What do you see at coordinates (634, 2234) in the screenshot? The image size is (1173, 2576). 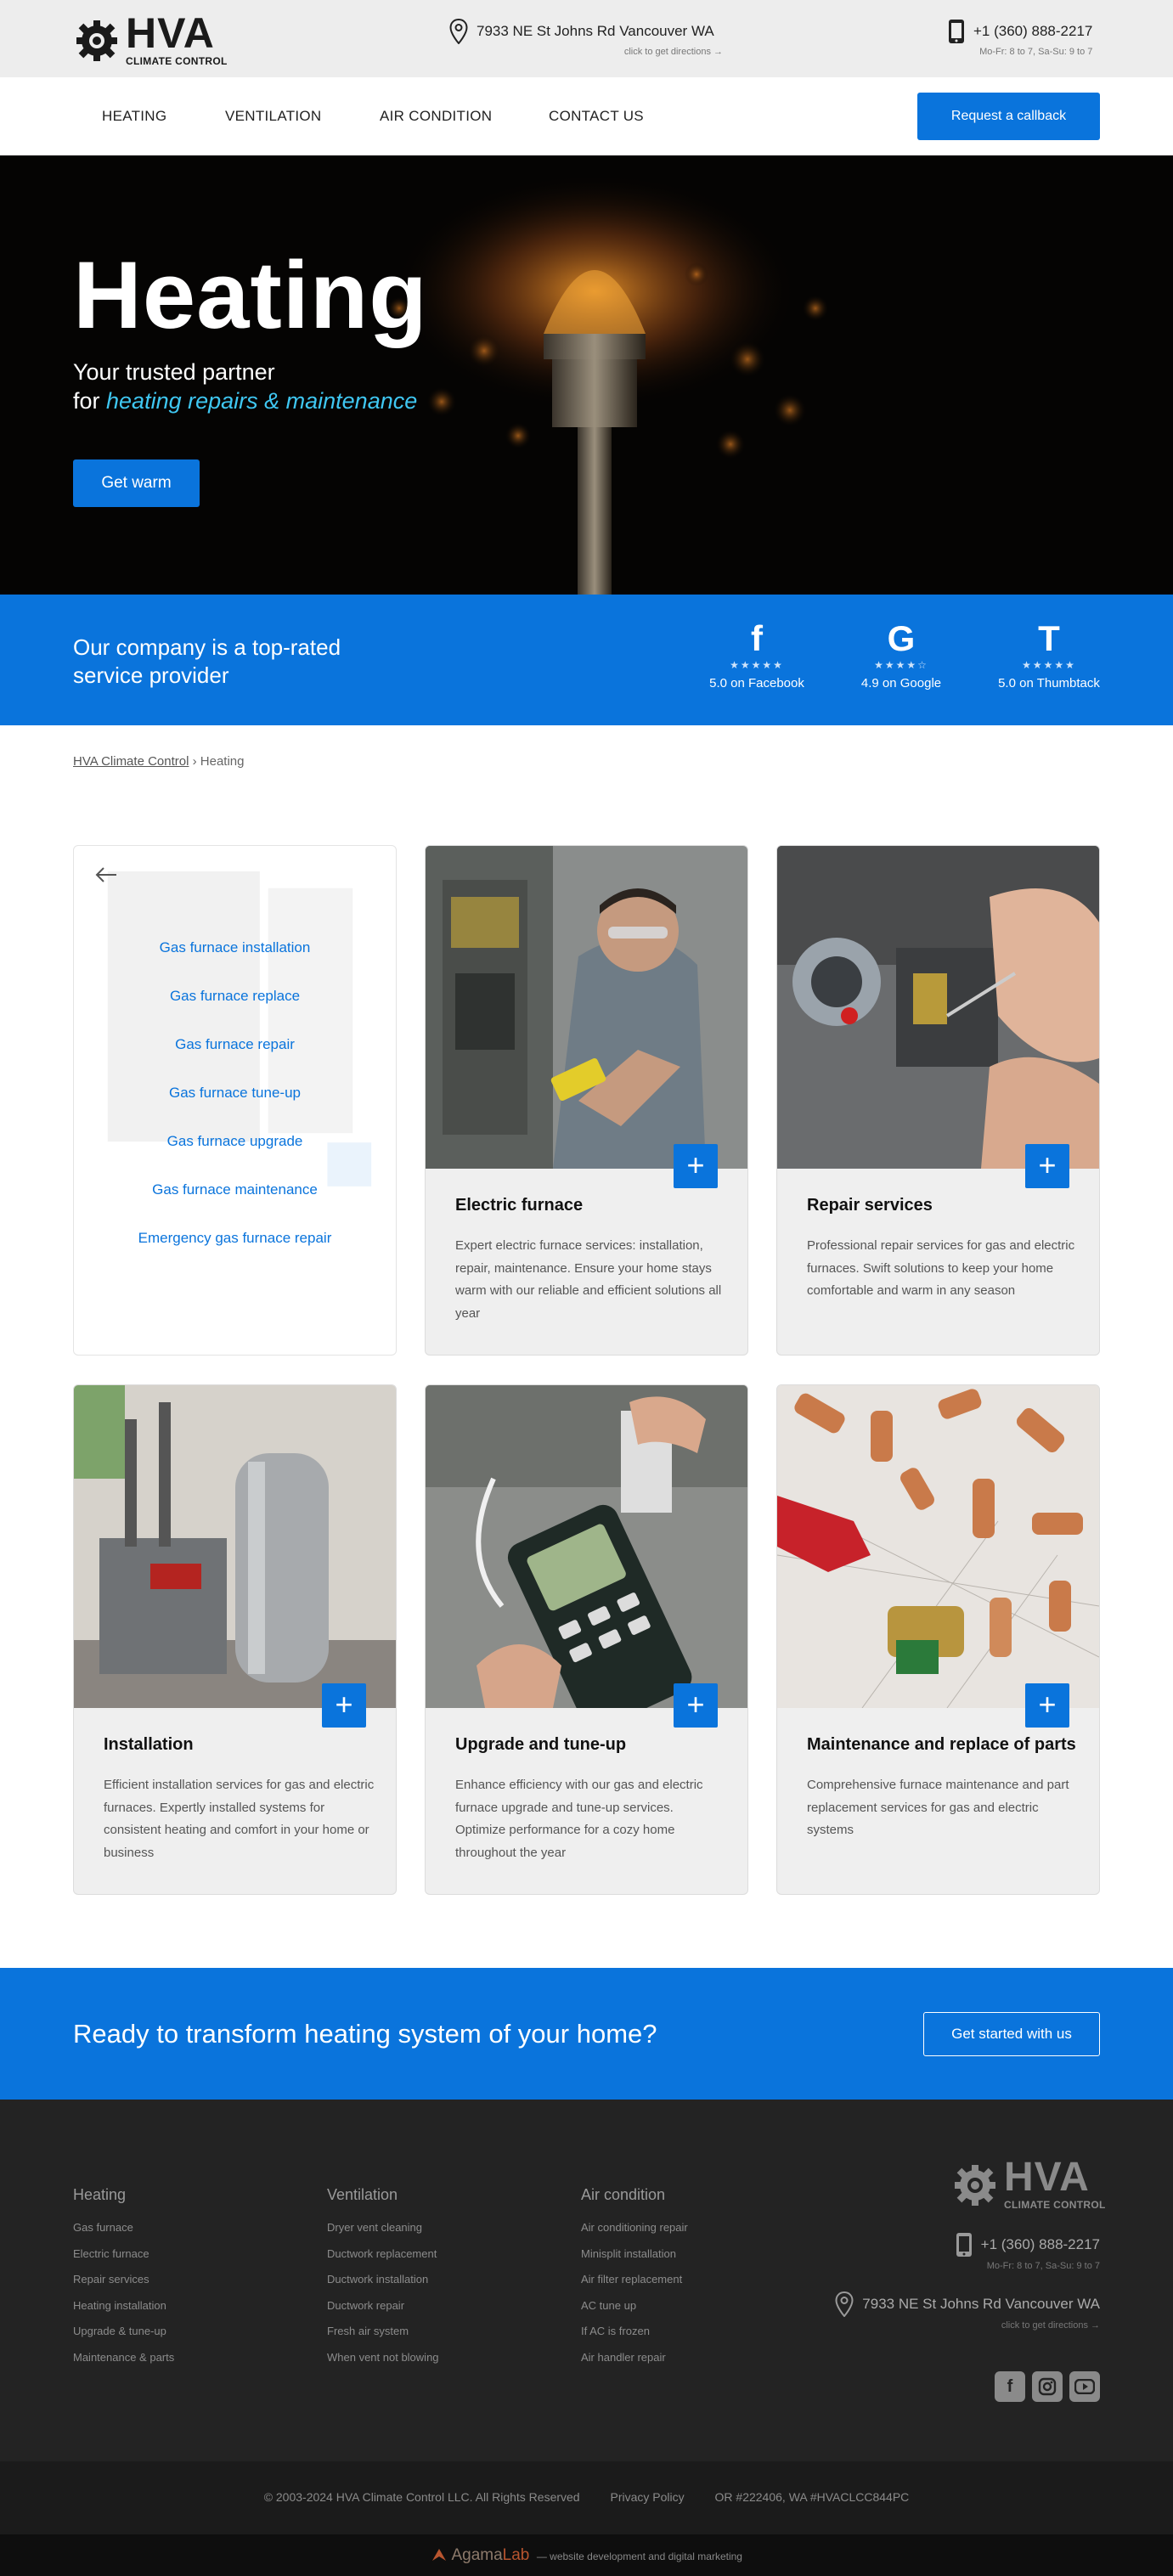 I see `footer-link: Air conditioning repair` at bounding box center [634, 2234].